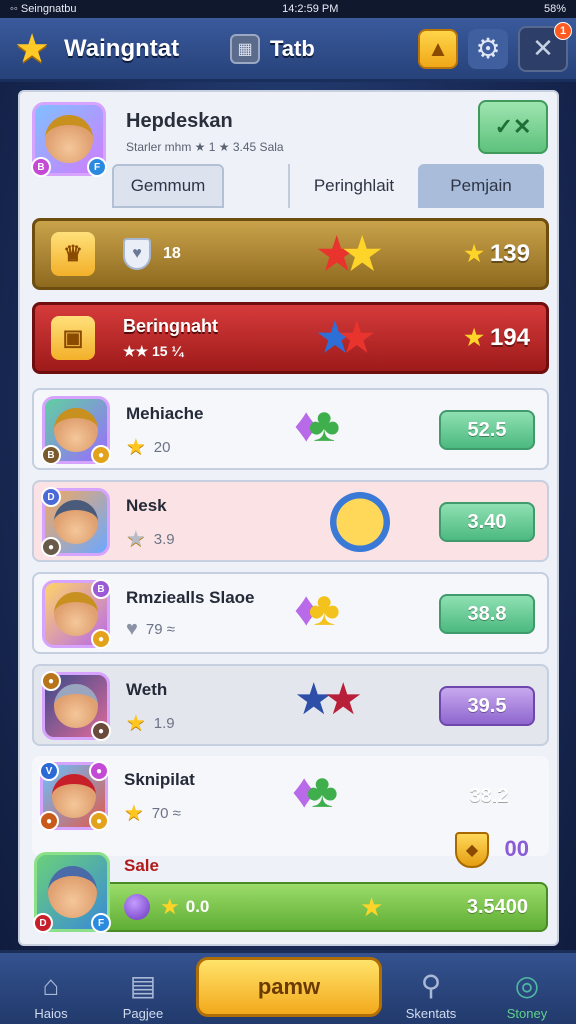 The width and height of the screenshot is (576, 1024). What do you see at coordinates (179, 121) in the screenshot?
I see `profile-name: Hepdeskan` at bounding box center [179, 121].